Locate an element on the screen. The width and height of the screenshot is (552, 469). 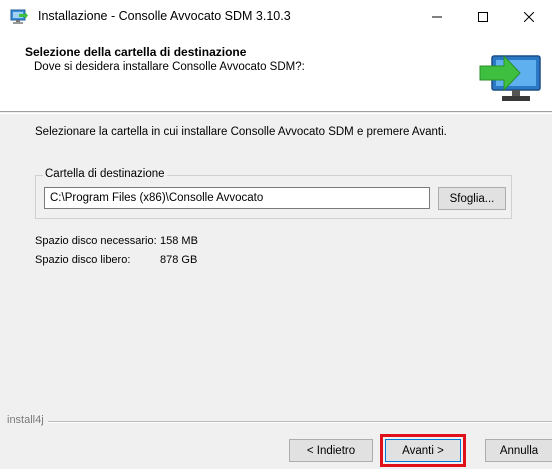
close-icon is located at coordinates (529, 17).